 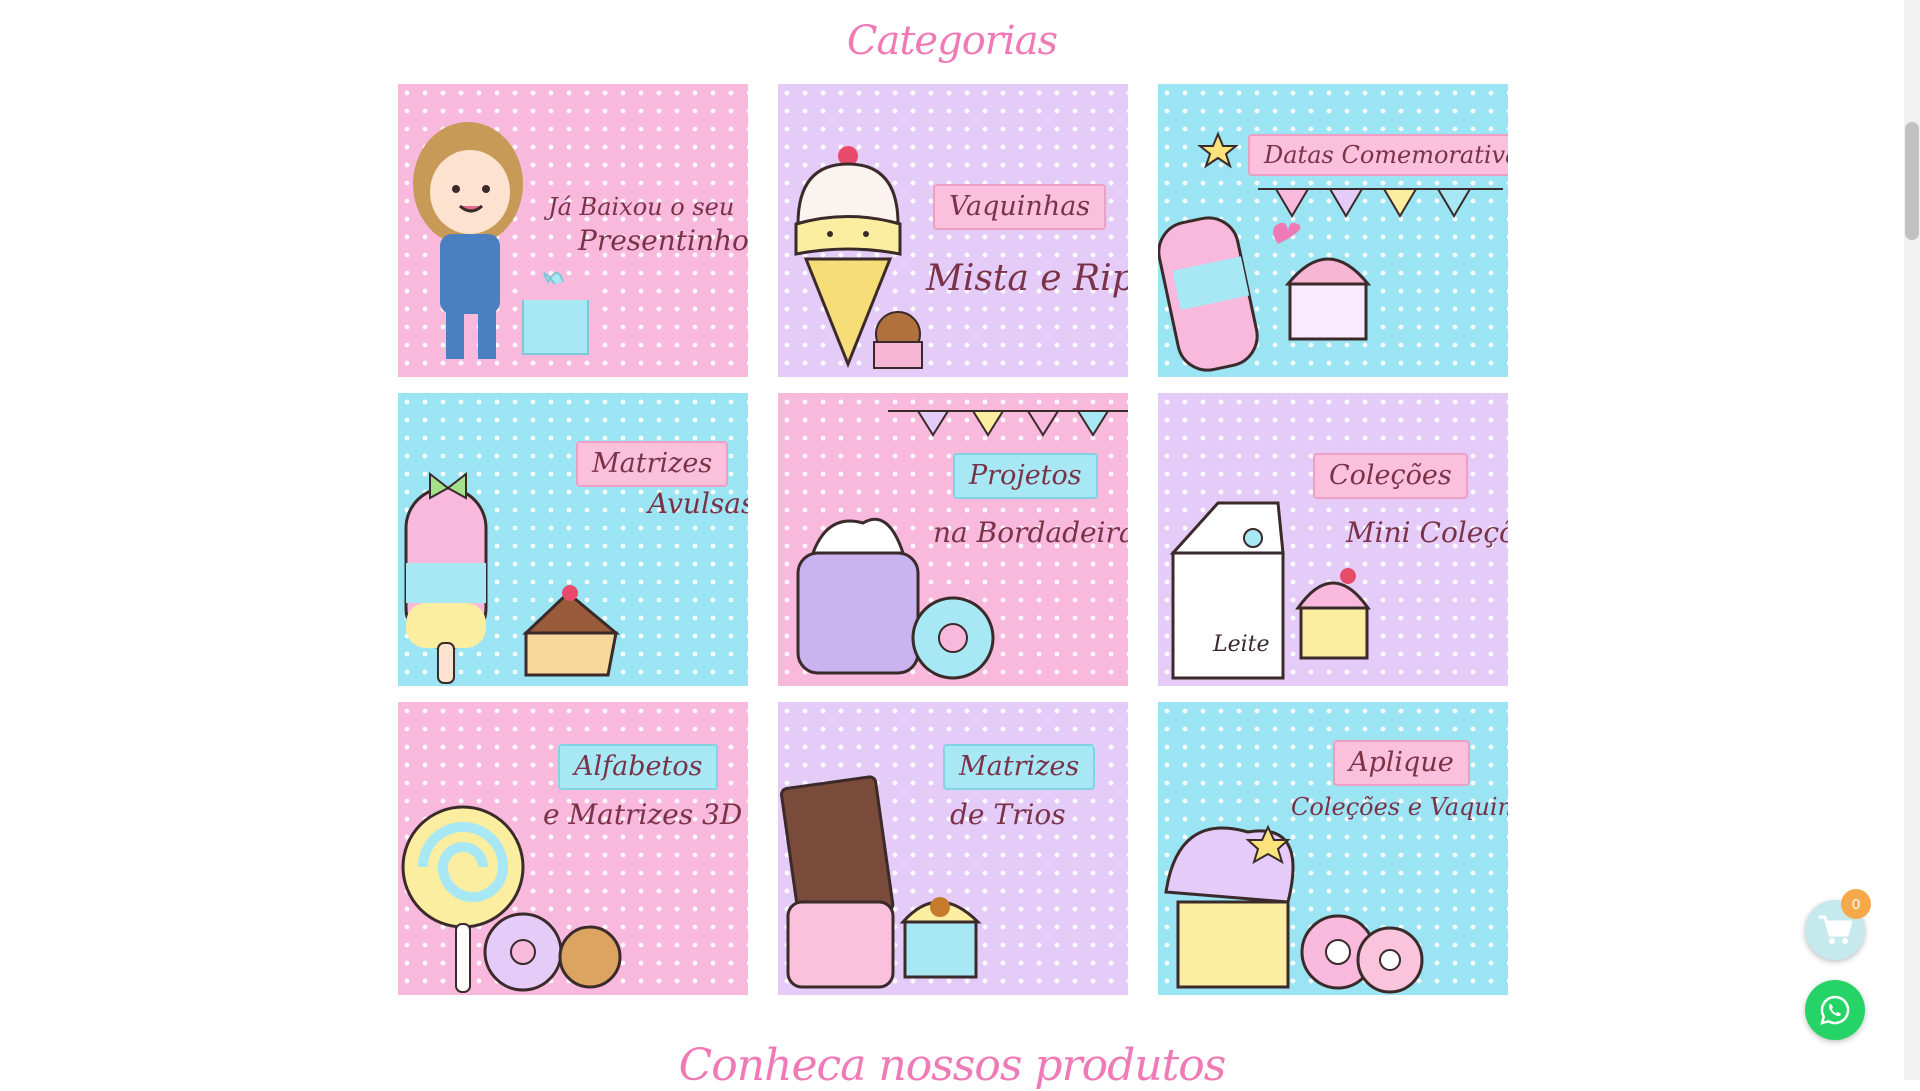 What do you see at coordinates (1399, 807) in the screenshot?
I see `tile-label-line2: Coleções e Vaquinha` at bounding box center [1399, 807].